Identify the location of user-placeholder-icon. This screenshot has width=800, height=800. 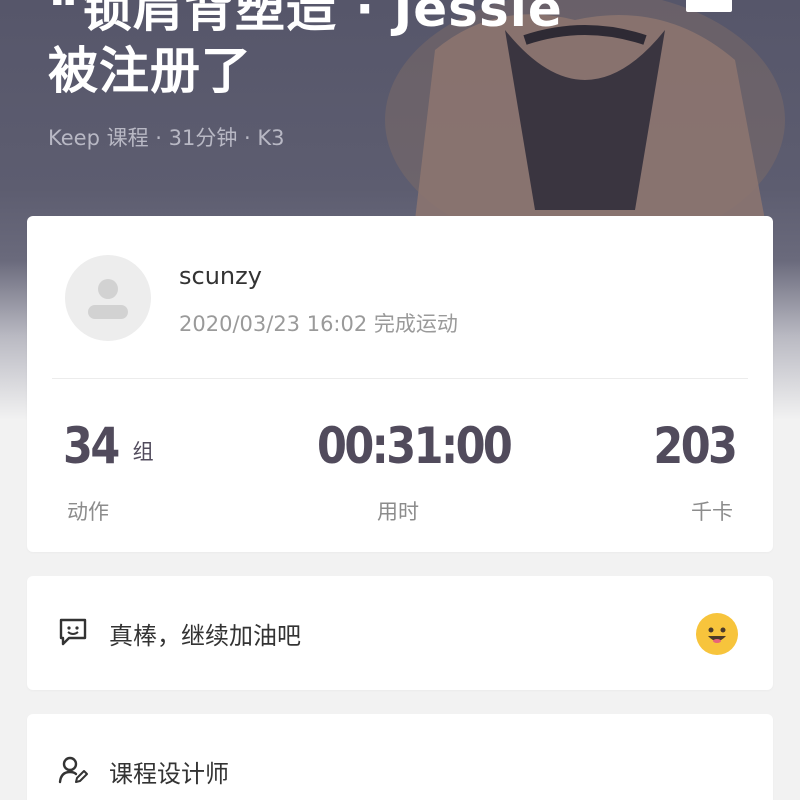
(108, 299).